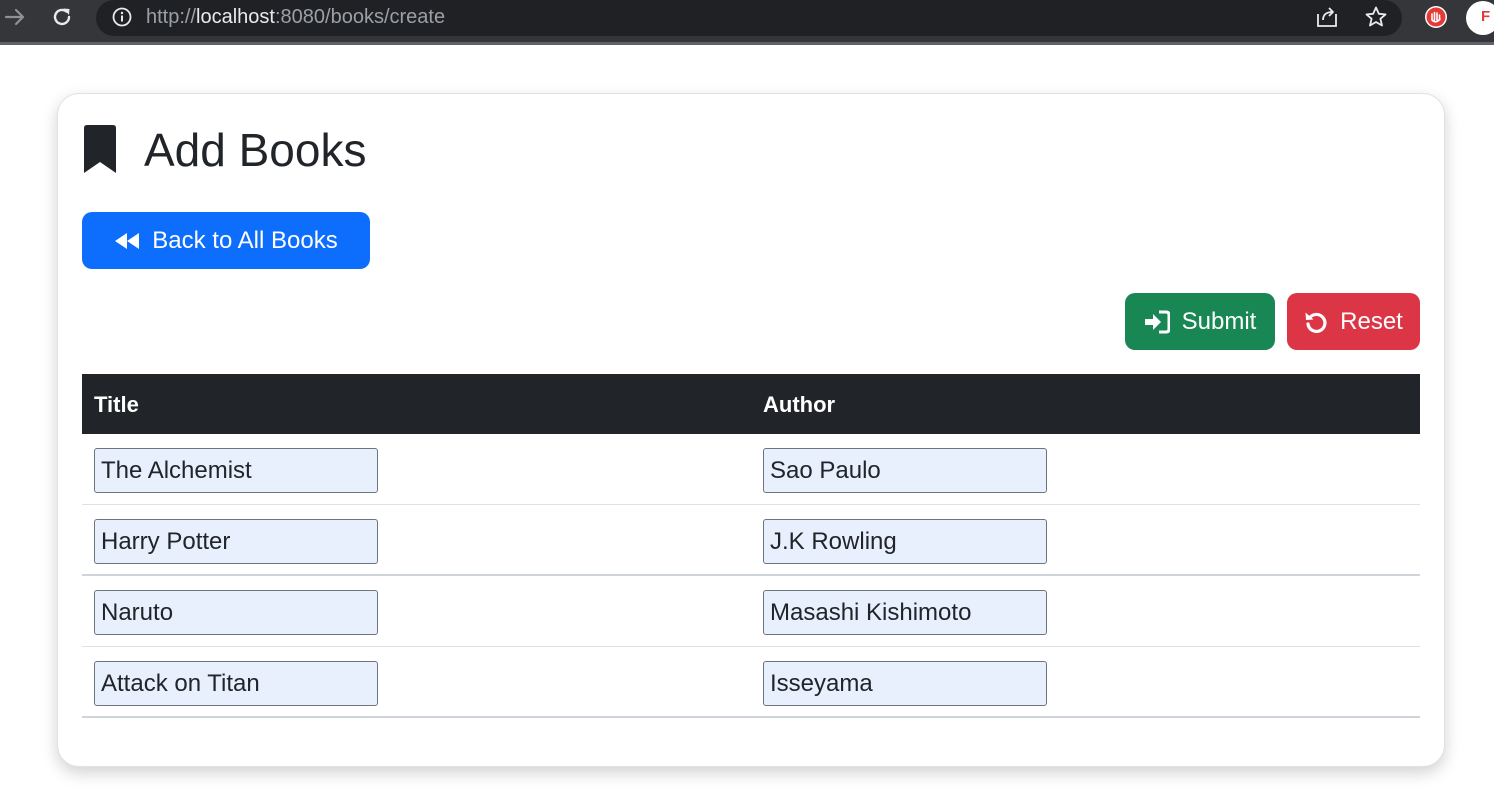 The height and width of the screenshot is (793, 1494). Describe the element at coordinates (751, 404) in the screenshot. I see `table-header: Title Author` at that location.